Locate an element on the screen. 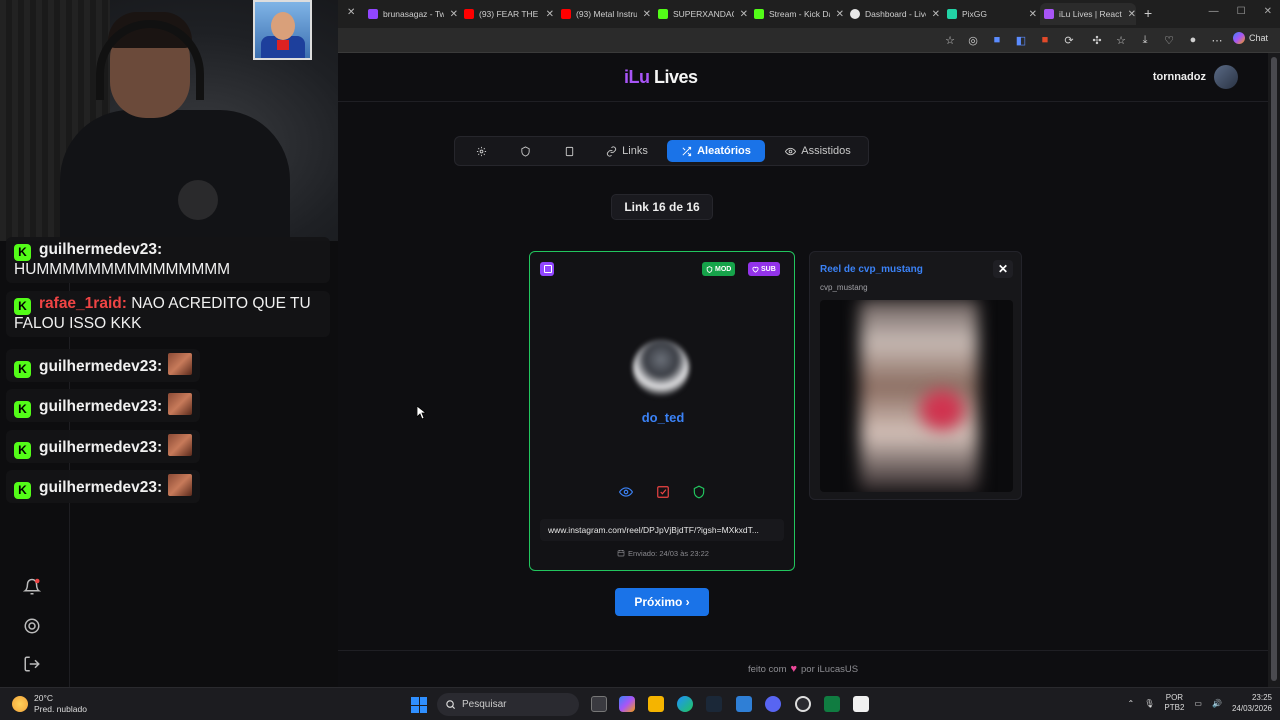 The height and width of the screenshot is (720, 1280). tab-saved is located at coordinates (569, 151).